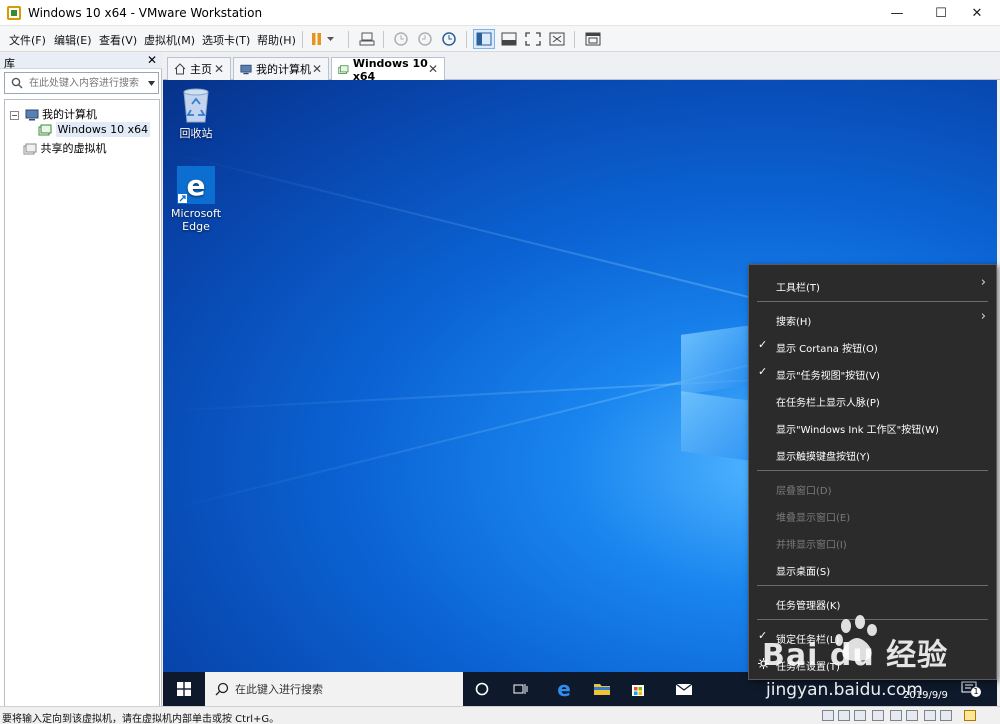 Image resolution: width=1000 pixels, height=724 pixels. I want to click on usb-controller-icon, so click(896, 715).